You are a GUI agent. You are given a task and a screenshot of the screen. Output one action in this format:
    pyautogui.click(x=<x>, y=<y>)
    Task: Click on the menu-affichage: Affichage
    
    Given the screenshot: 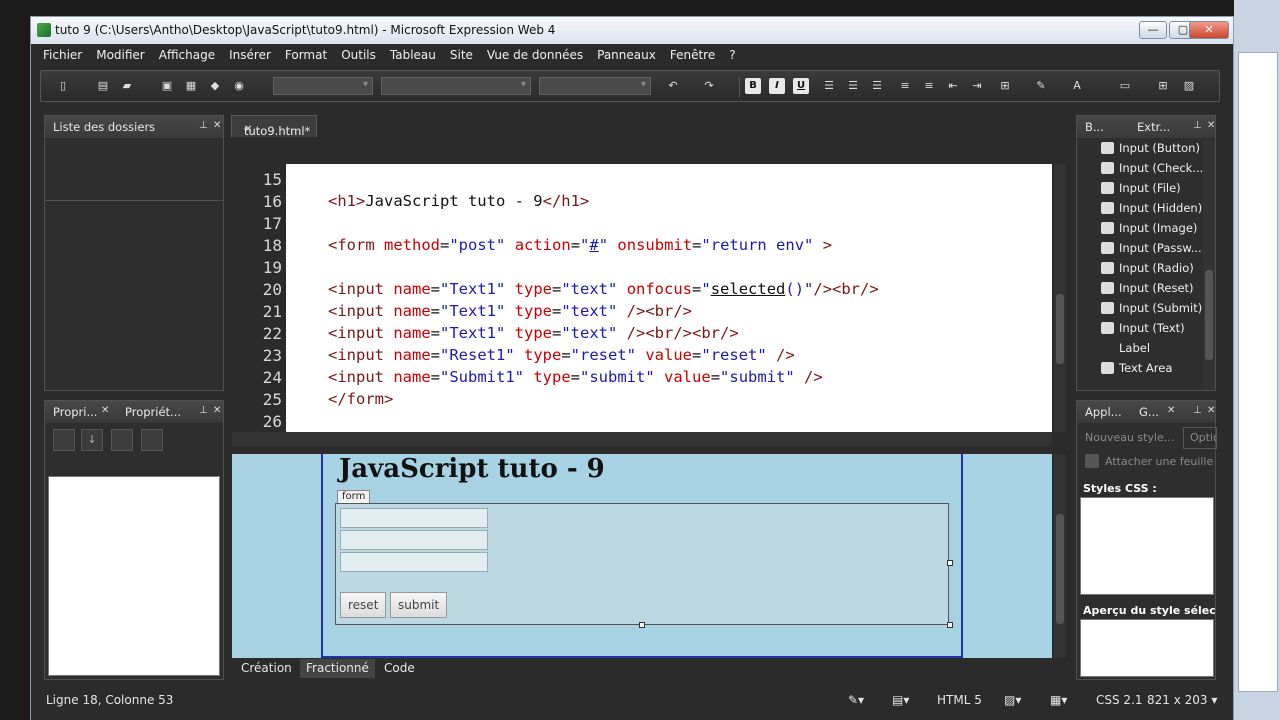 What is the action you would take?
    pyautogui.click(x=187, y=55)
    